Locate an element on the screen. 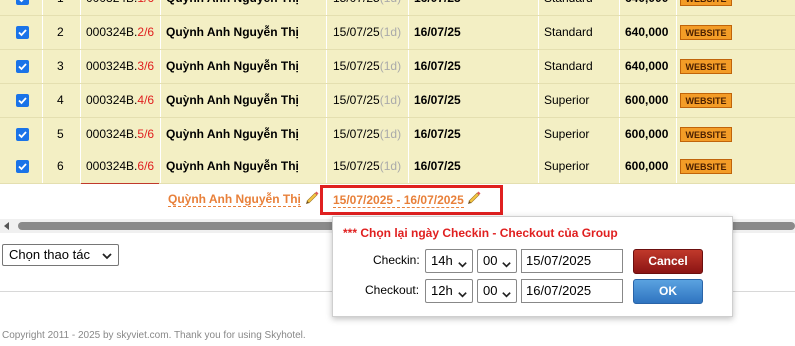 This screenshot has height=346, width=795. cancel-button: Cancel is located at coordinates (668, 261).